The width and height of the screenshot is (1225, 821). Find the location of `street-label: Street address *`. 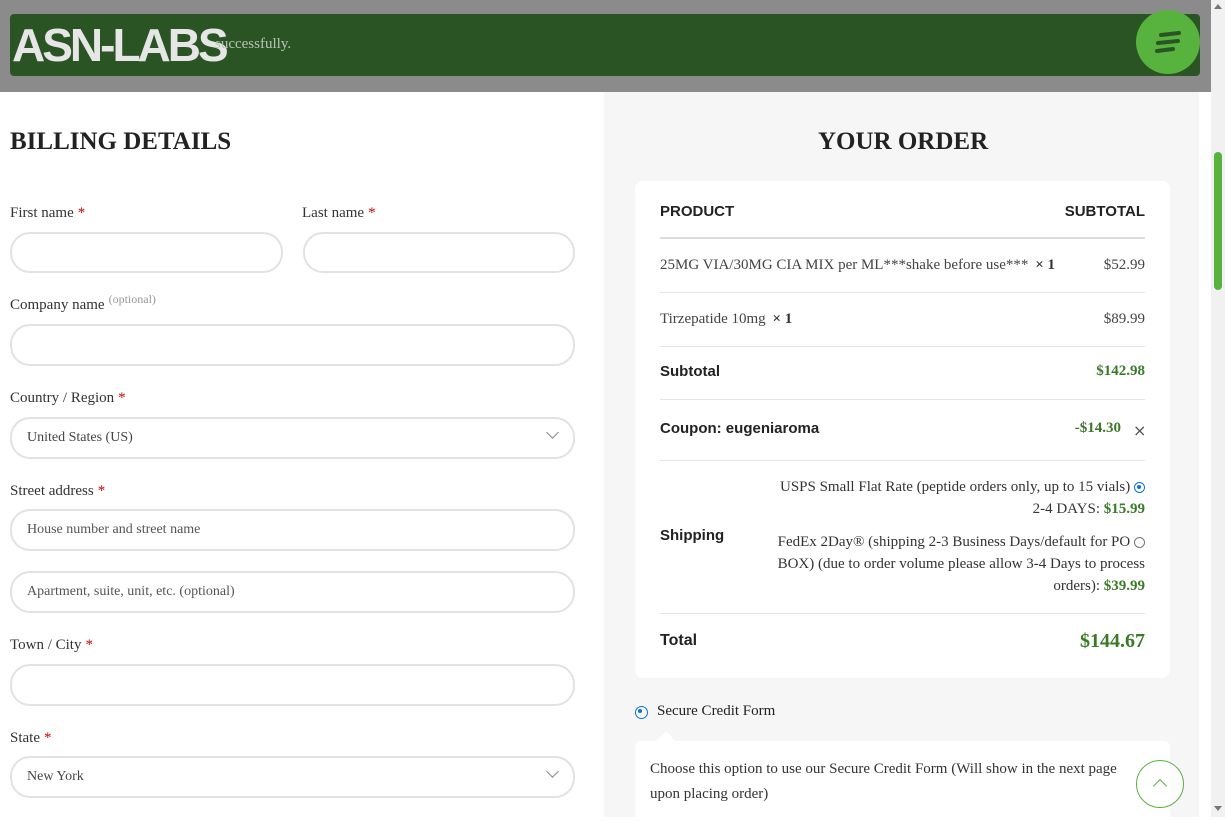

street-label: Street address * is located at coordinates (58, 491).